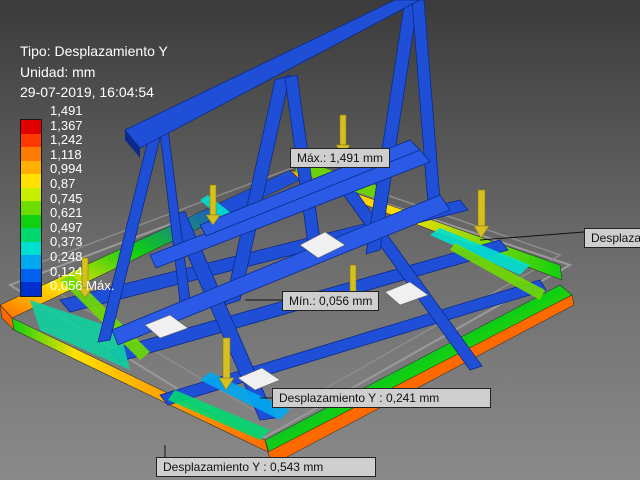  What do you see at coordinates (340, 158) in the screenshot?
I see `max-probe-label: Máx.: 1,491 mm` at bounding box center [340, 158].